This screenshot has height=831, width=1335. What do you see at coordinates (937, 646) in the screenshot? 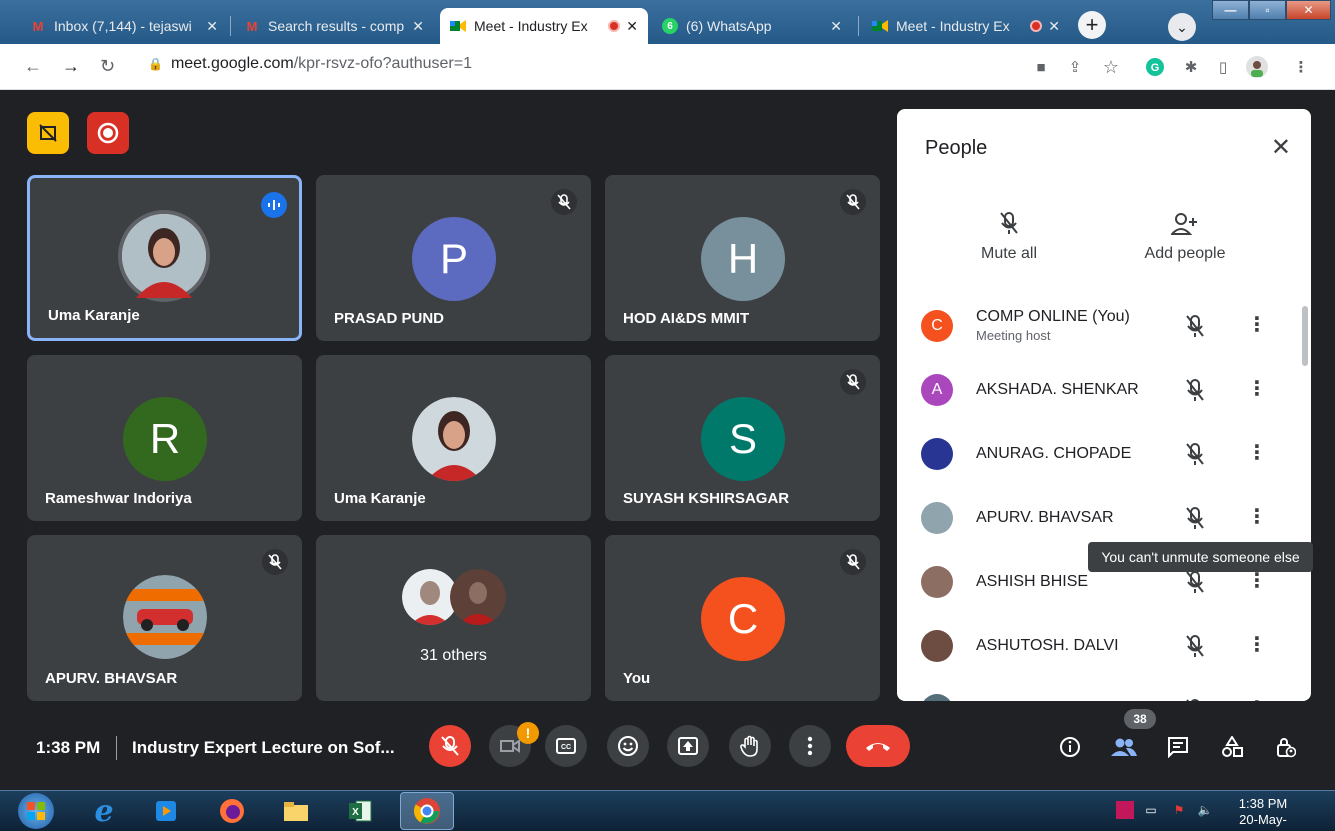
I see `participant-avatar` at bounding box center [937, 646].